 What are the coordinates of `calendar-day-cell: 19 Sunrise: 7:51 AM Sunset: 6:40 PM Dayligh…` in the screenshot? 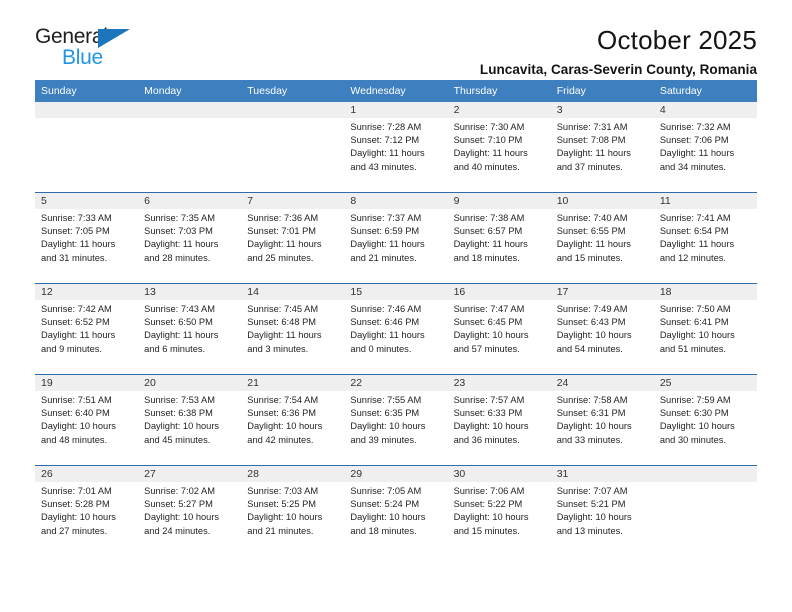 It's located at (87, 420).